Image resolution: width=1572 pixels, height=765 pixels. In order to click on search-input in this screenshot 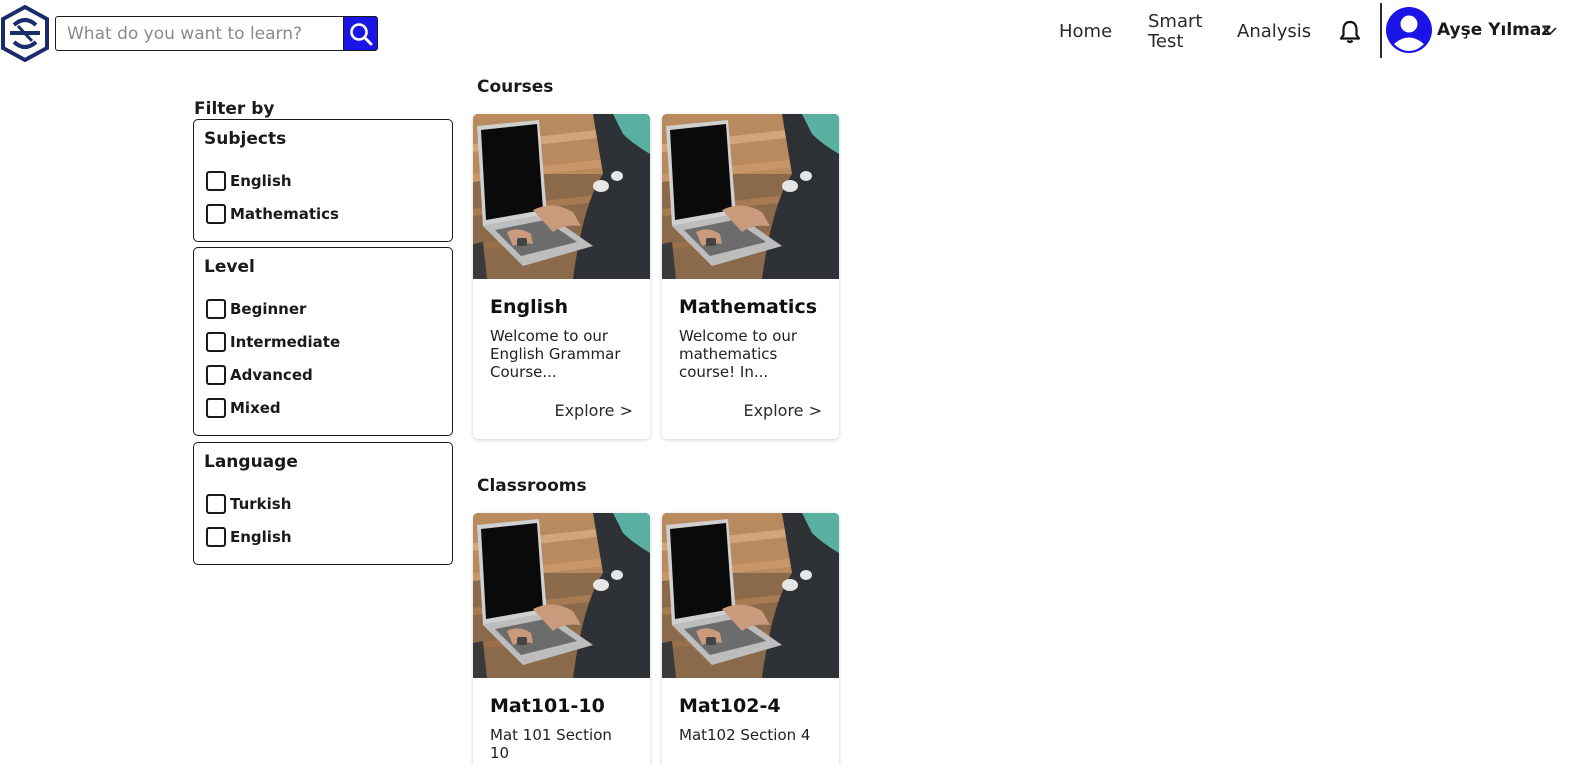, I will do `click(199, 33)`.